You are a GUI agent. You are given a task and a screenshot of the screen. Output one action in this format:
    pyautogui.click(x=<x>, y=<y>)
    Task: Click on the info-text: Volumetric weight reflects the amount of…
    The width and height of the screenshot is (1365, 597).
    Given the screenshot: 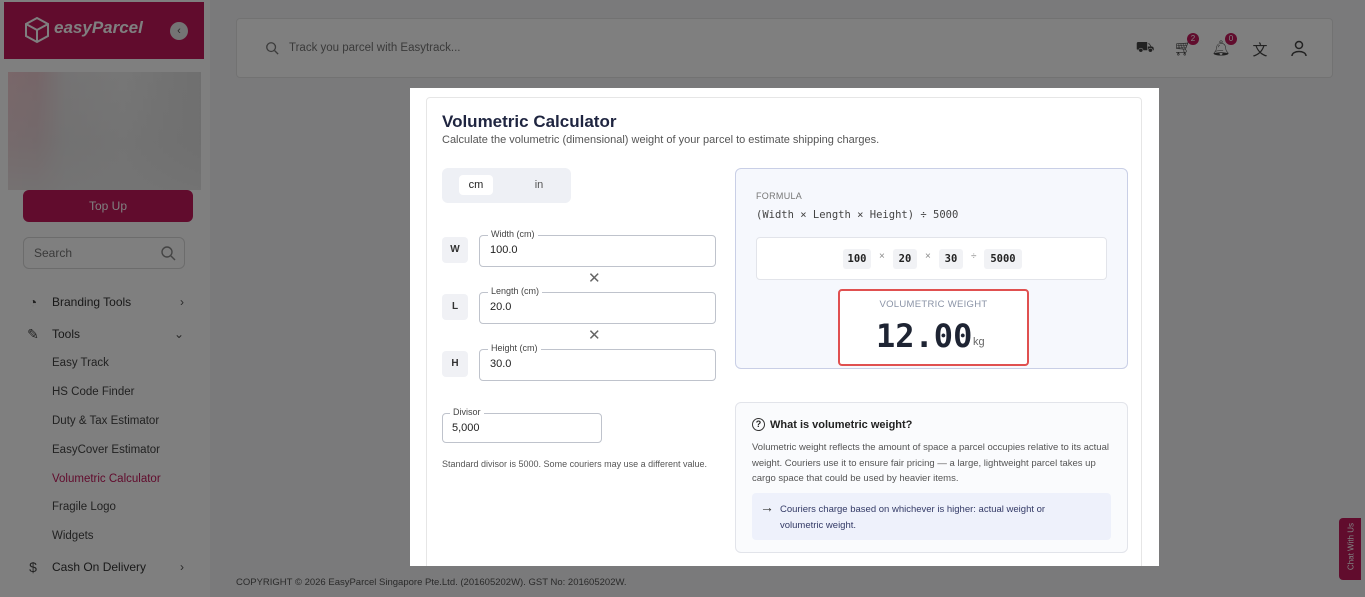 What is the action you would take?
    pyautogui.click(x=930, y=463)
    